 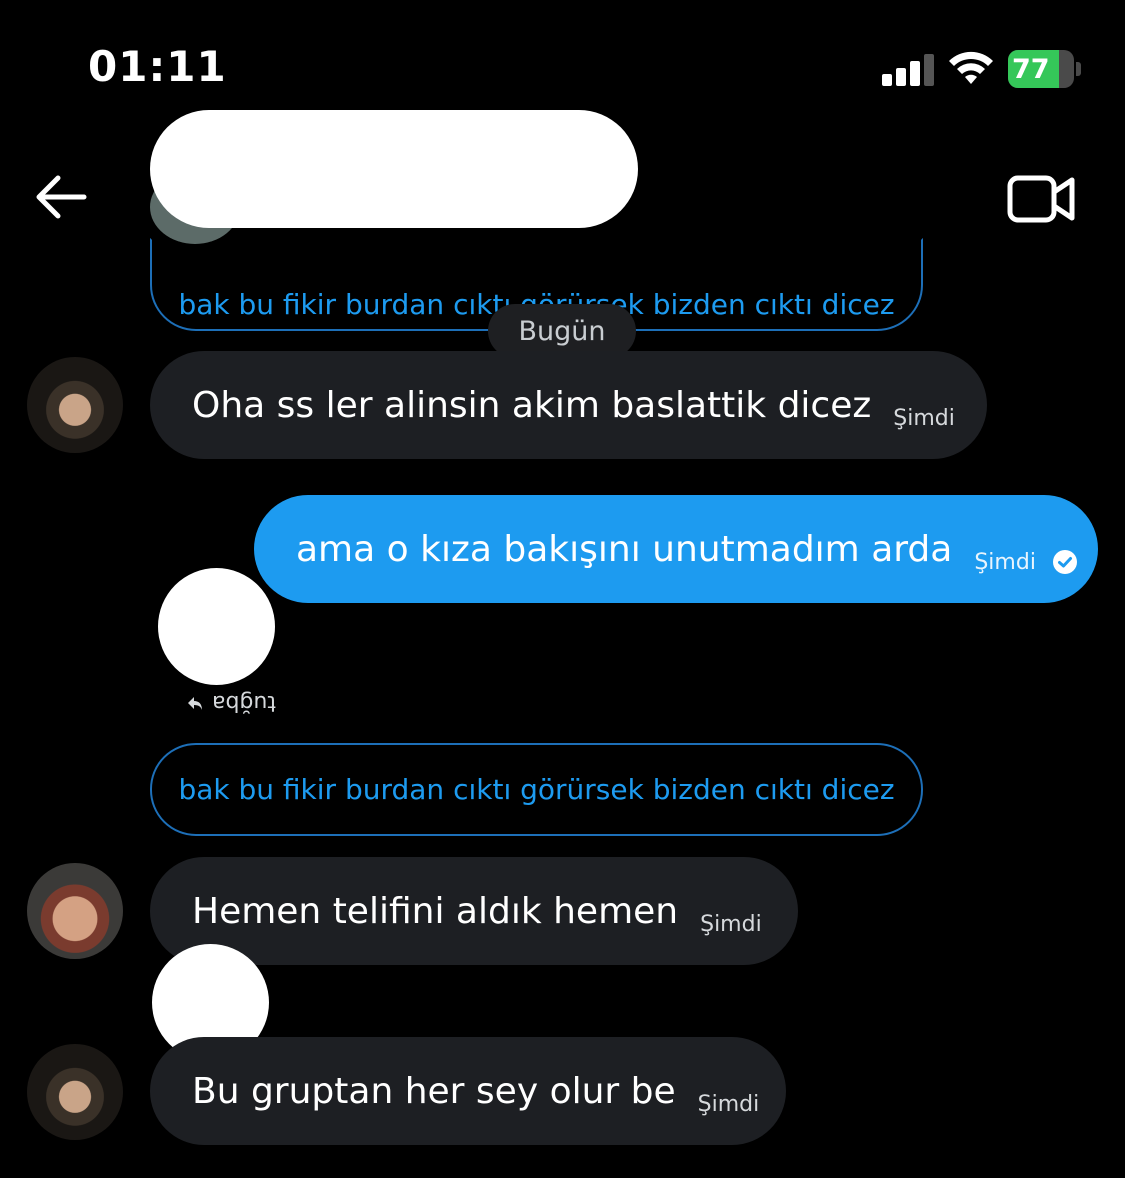 I want to click on wifi-icon, so click(x=971, y=67).